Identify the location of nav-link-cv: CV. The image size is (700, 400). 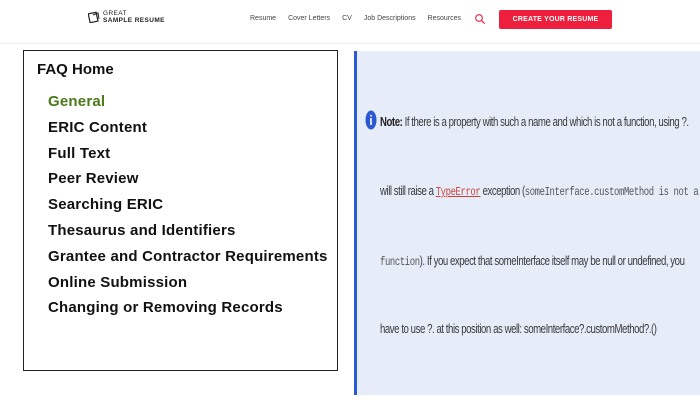
(347, 18).